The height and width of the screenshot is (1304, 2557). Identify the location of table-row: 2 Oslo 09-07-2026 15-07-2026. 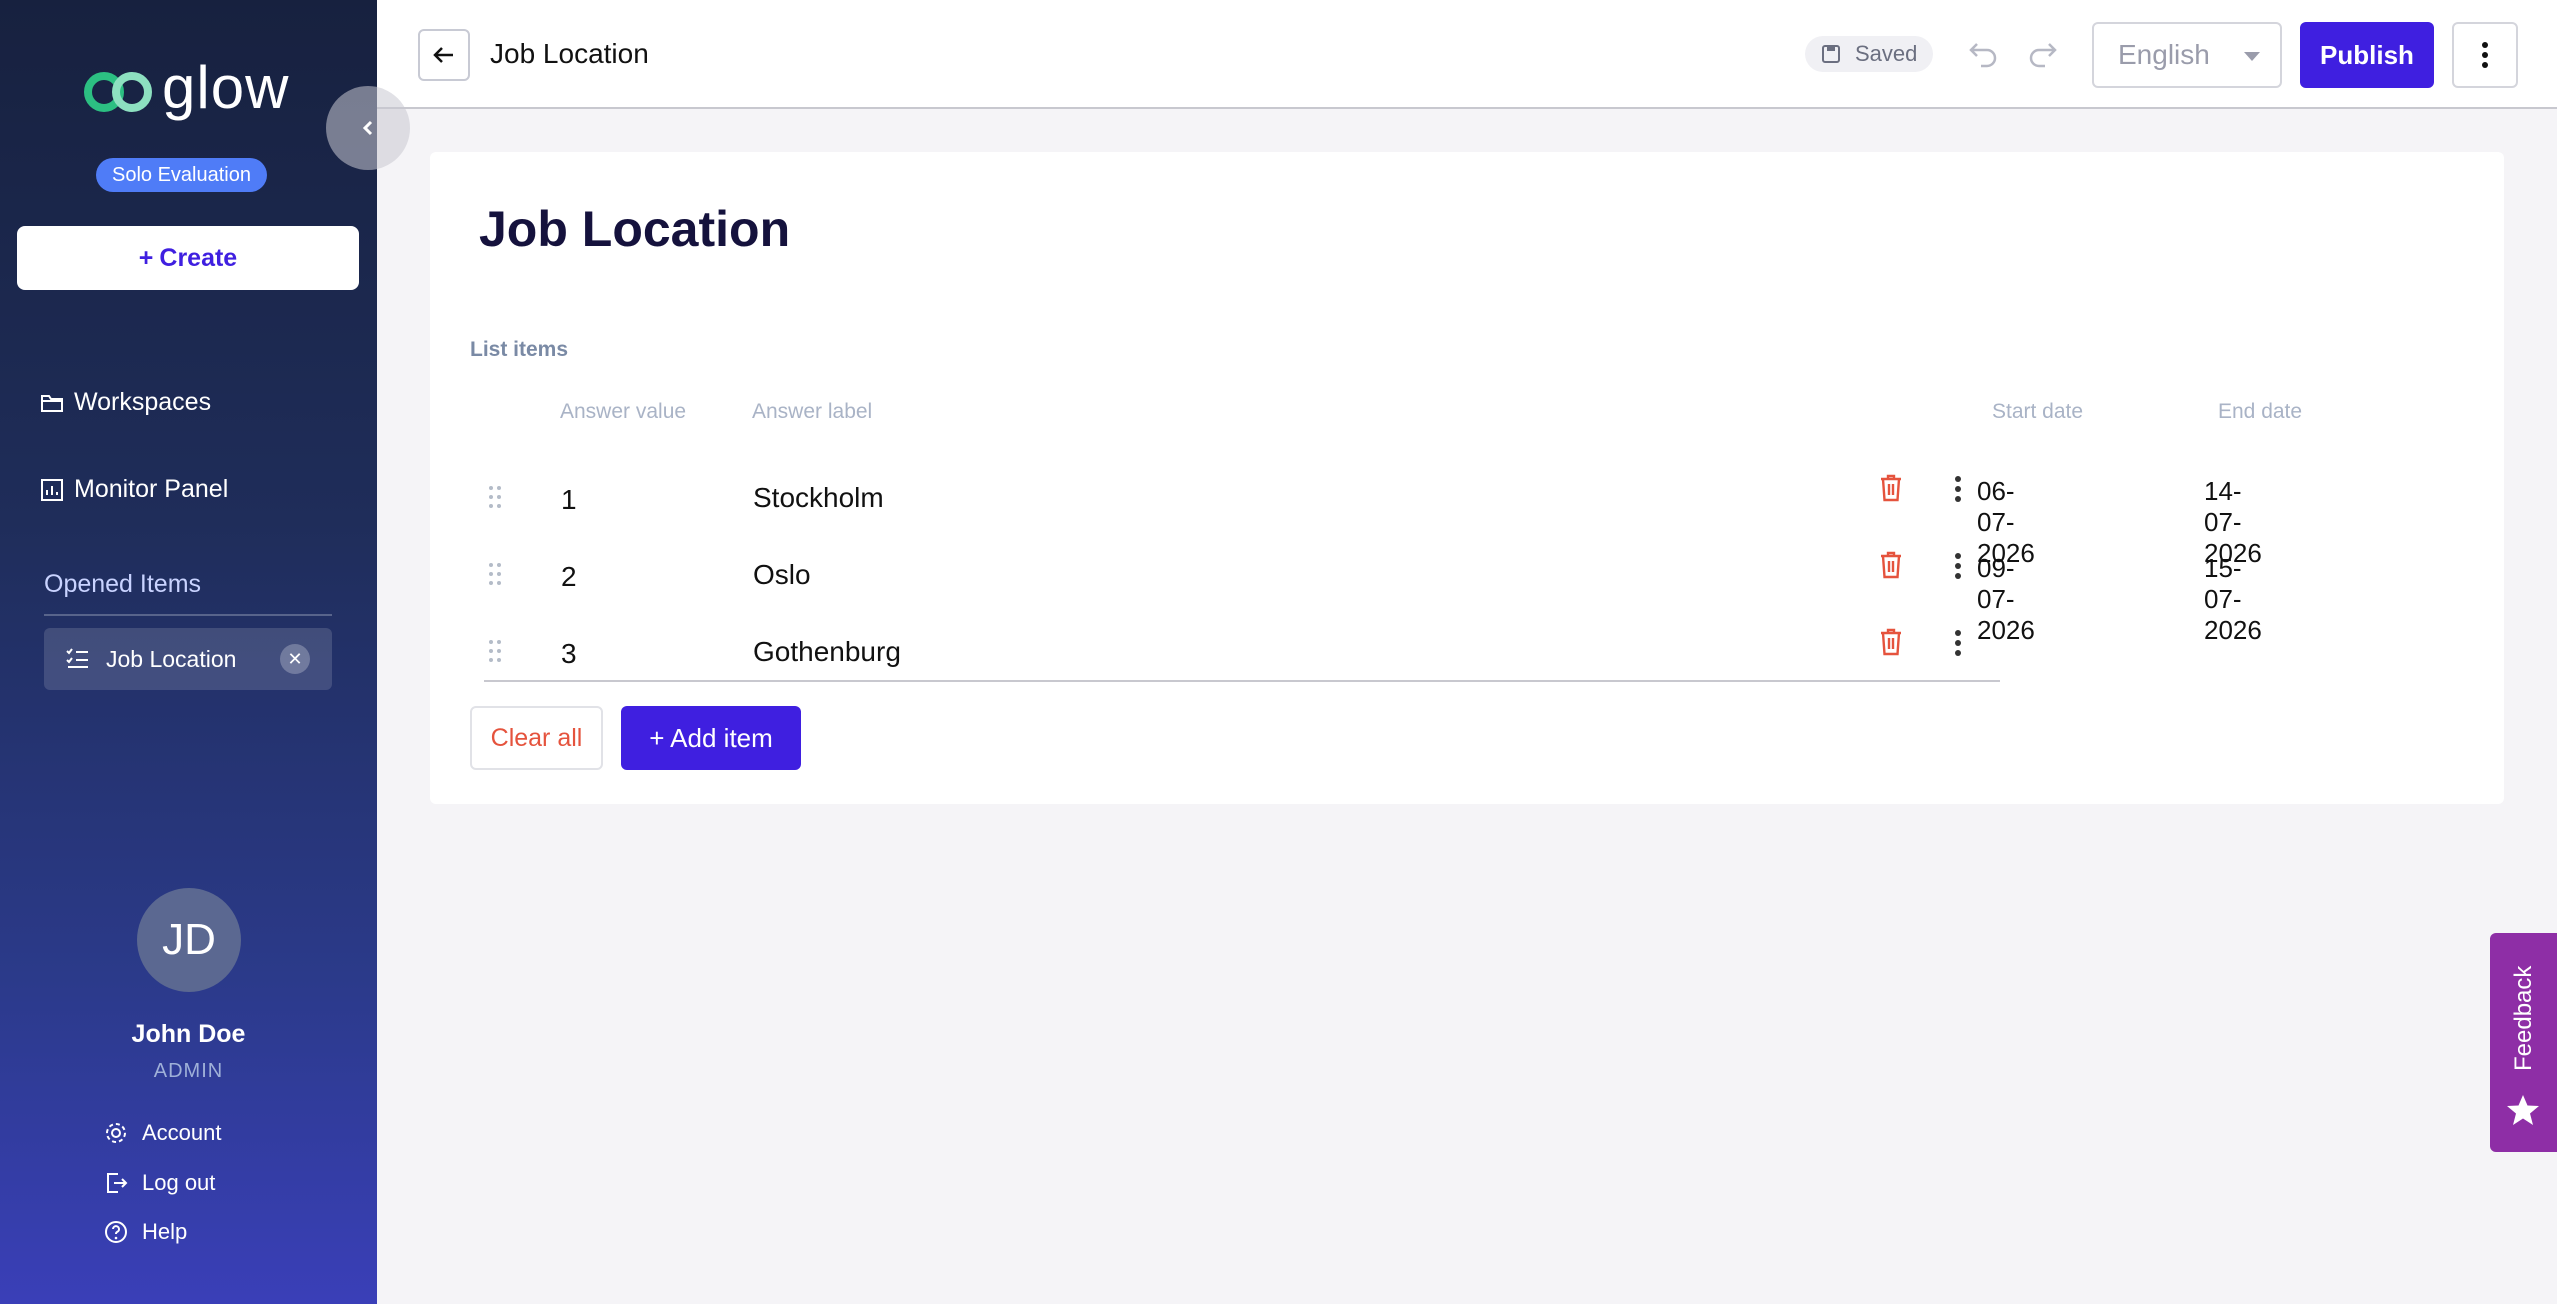
(1346, 593).